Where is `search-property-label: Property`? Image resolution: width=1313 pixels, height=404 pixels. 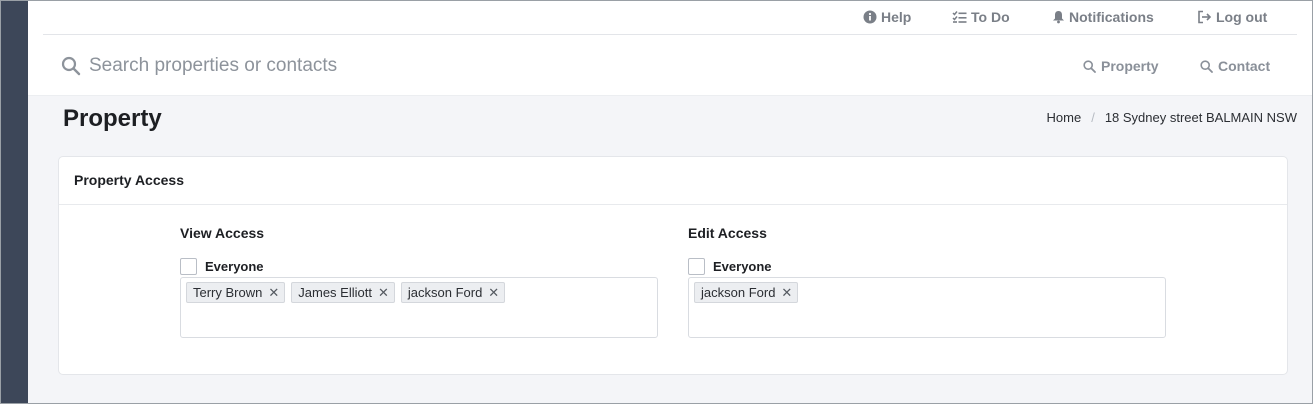 search-property-label: Property is located at coordinates (1130, 66).